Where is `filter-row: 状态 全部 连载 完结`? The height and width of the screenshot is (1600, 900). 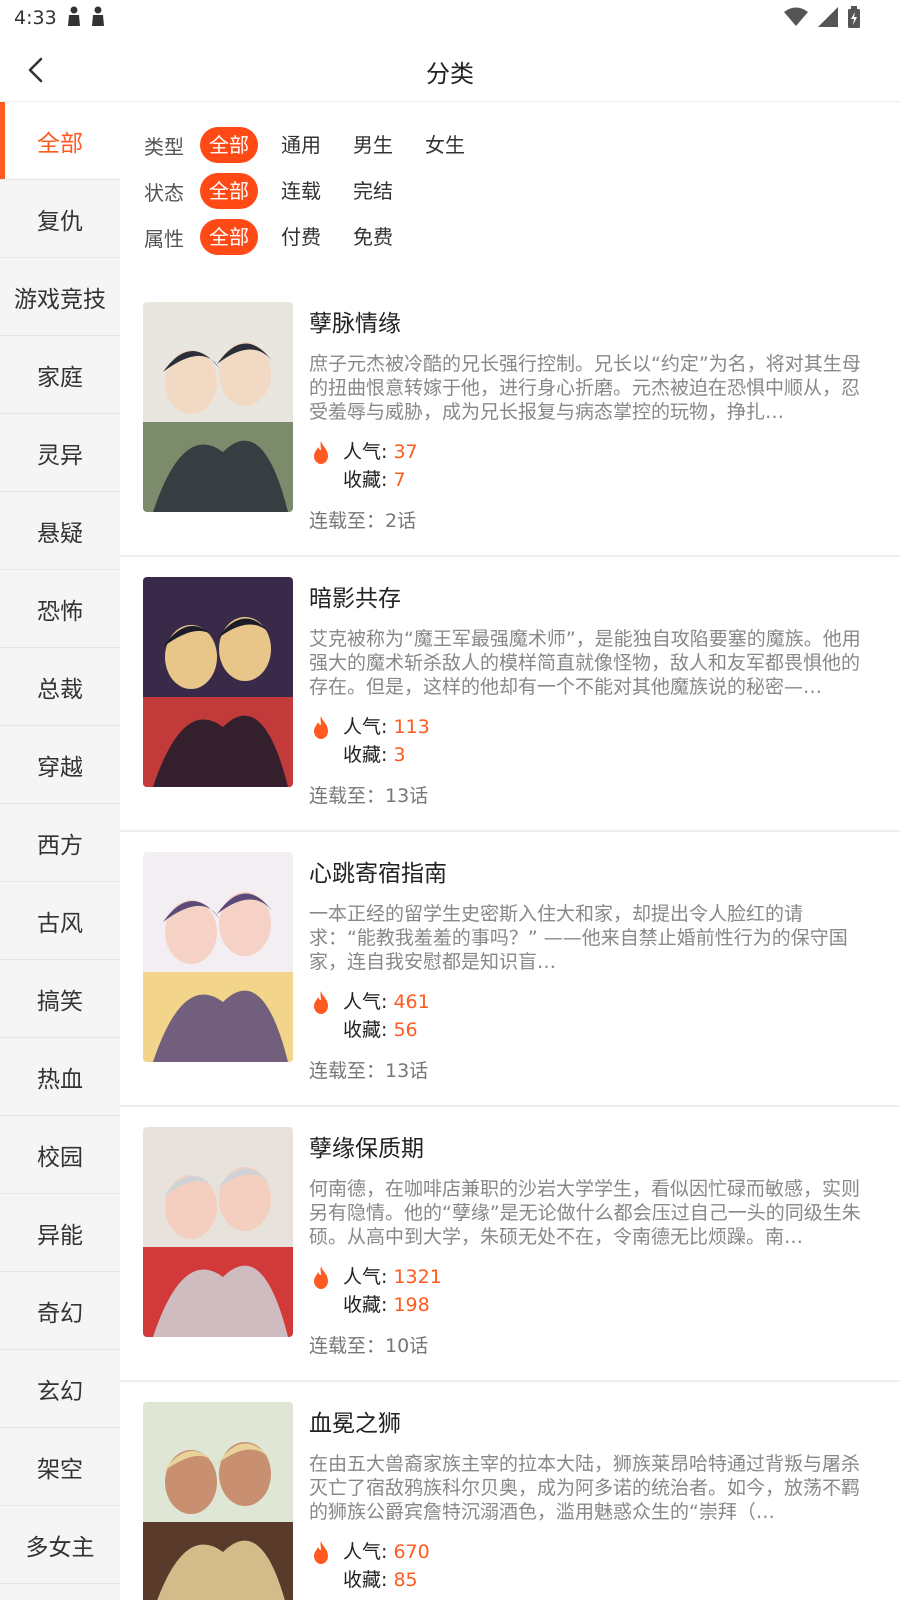 filter-row: 状态 全部 连载 完结 is located at coordinates (522, 191).